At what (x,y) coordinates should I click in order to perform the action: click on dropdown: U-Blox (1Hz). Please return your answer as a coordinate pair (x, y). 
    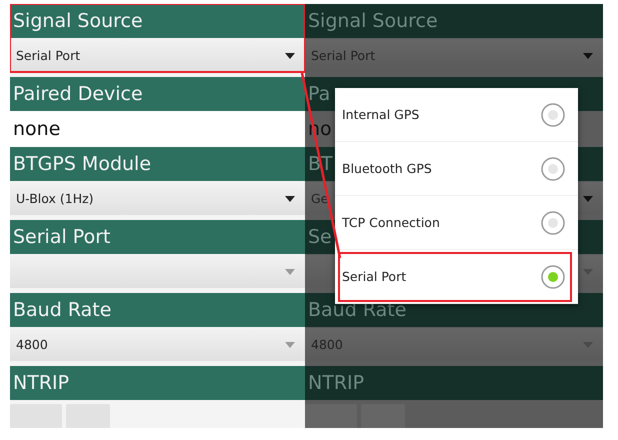
    Looking at the image, I should click on (157, 198).